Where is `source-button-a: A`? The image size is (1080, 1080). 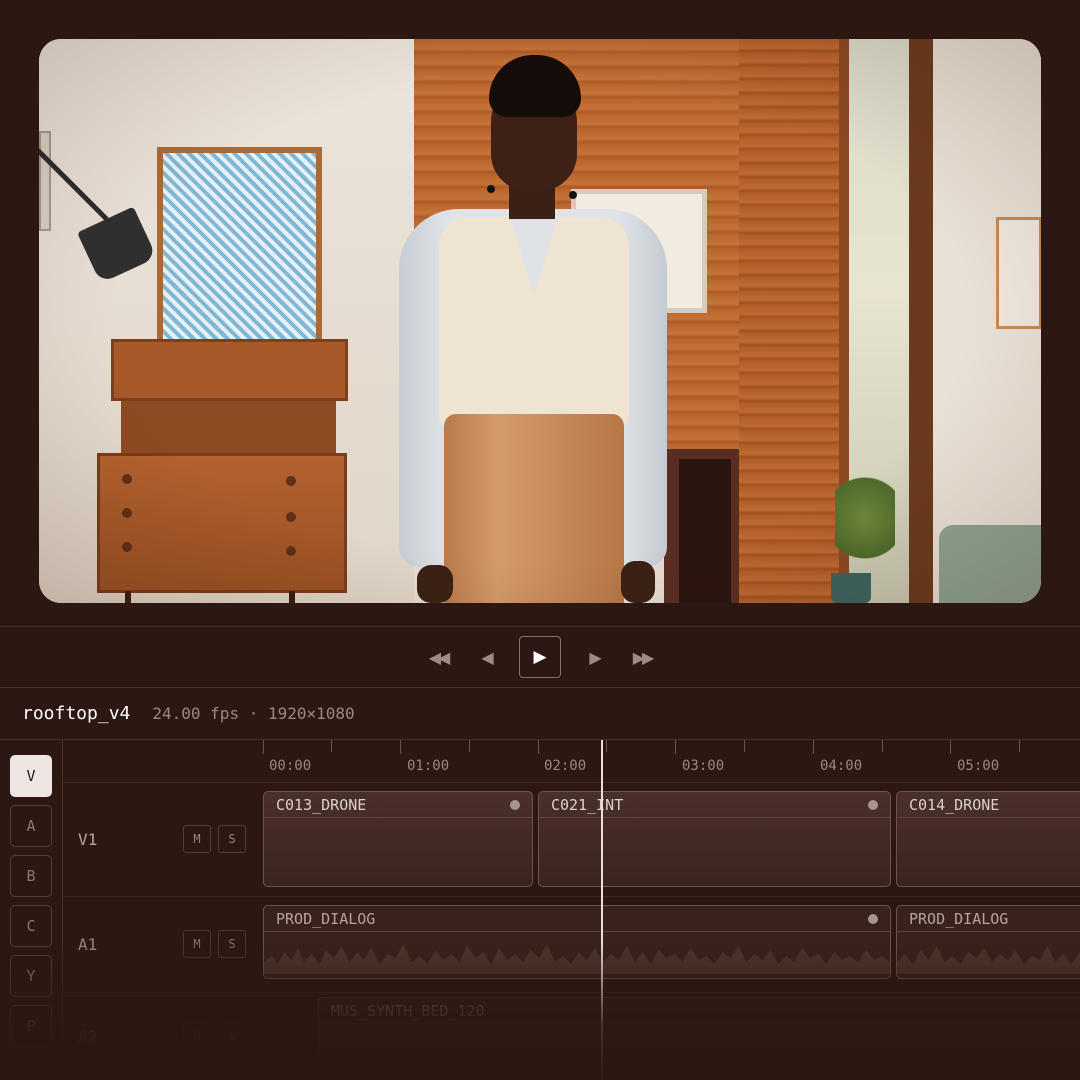 source-button-a: A is located at coordinates (31, 826).